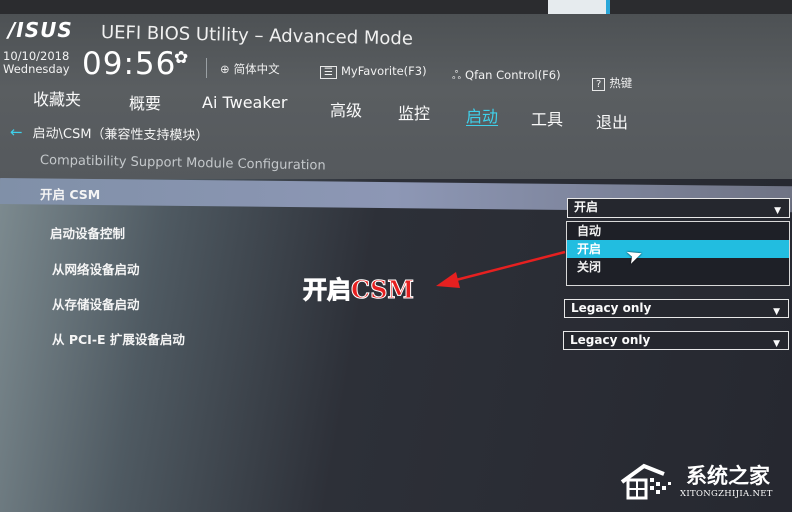 This screenshot has height=512, width=792. Describe the element at coordinates (16, 132) in the screenshot. I see `back-arrow-icon: ←` at that location.